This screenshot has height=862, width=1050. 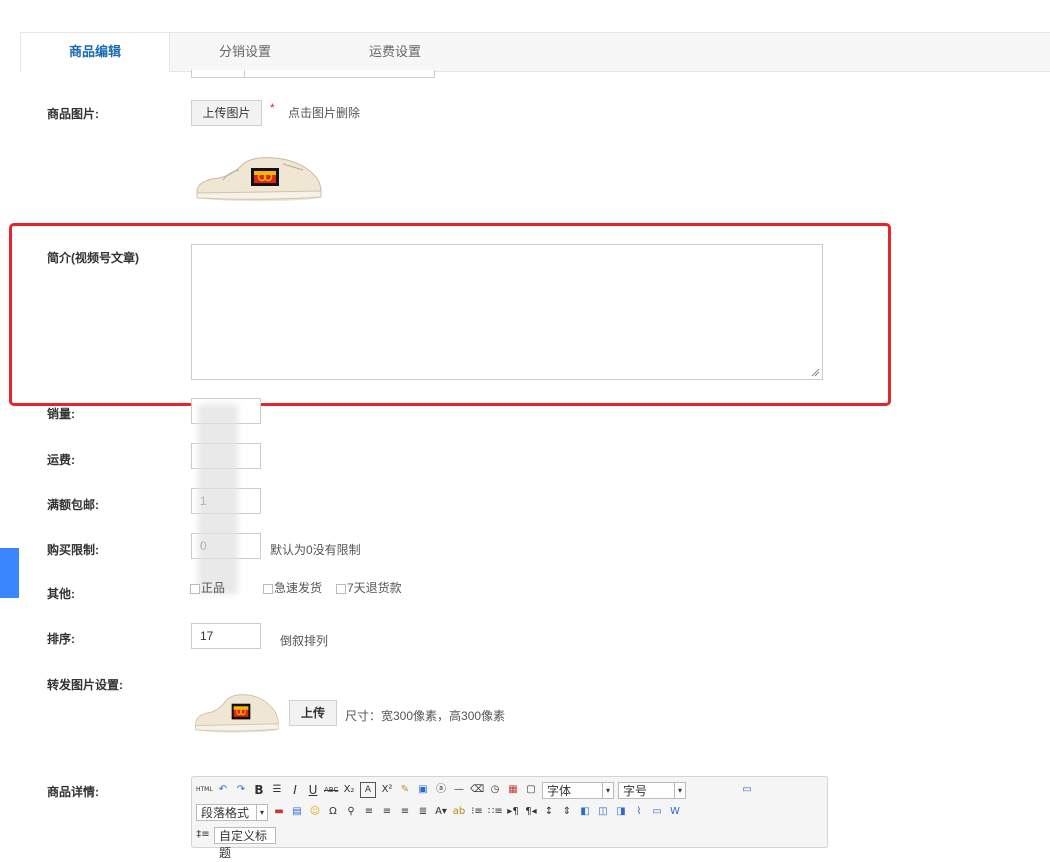 I want to click on partial-input-above, so click(x=313, y=74).